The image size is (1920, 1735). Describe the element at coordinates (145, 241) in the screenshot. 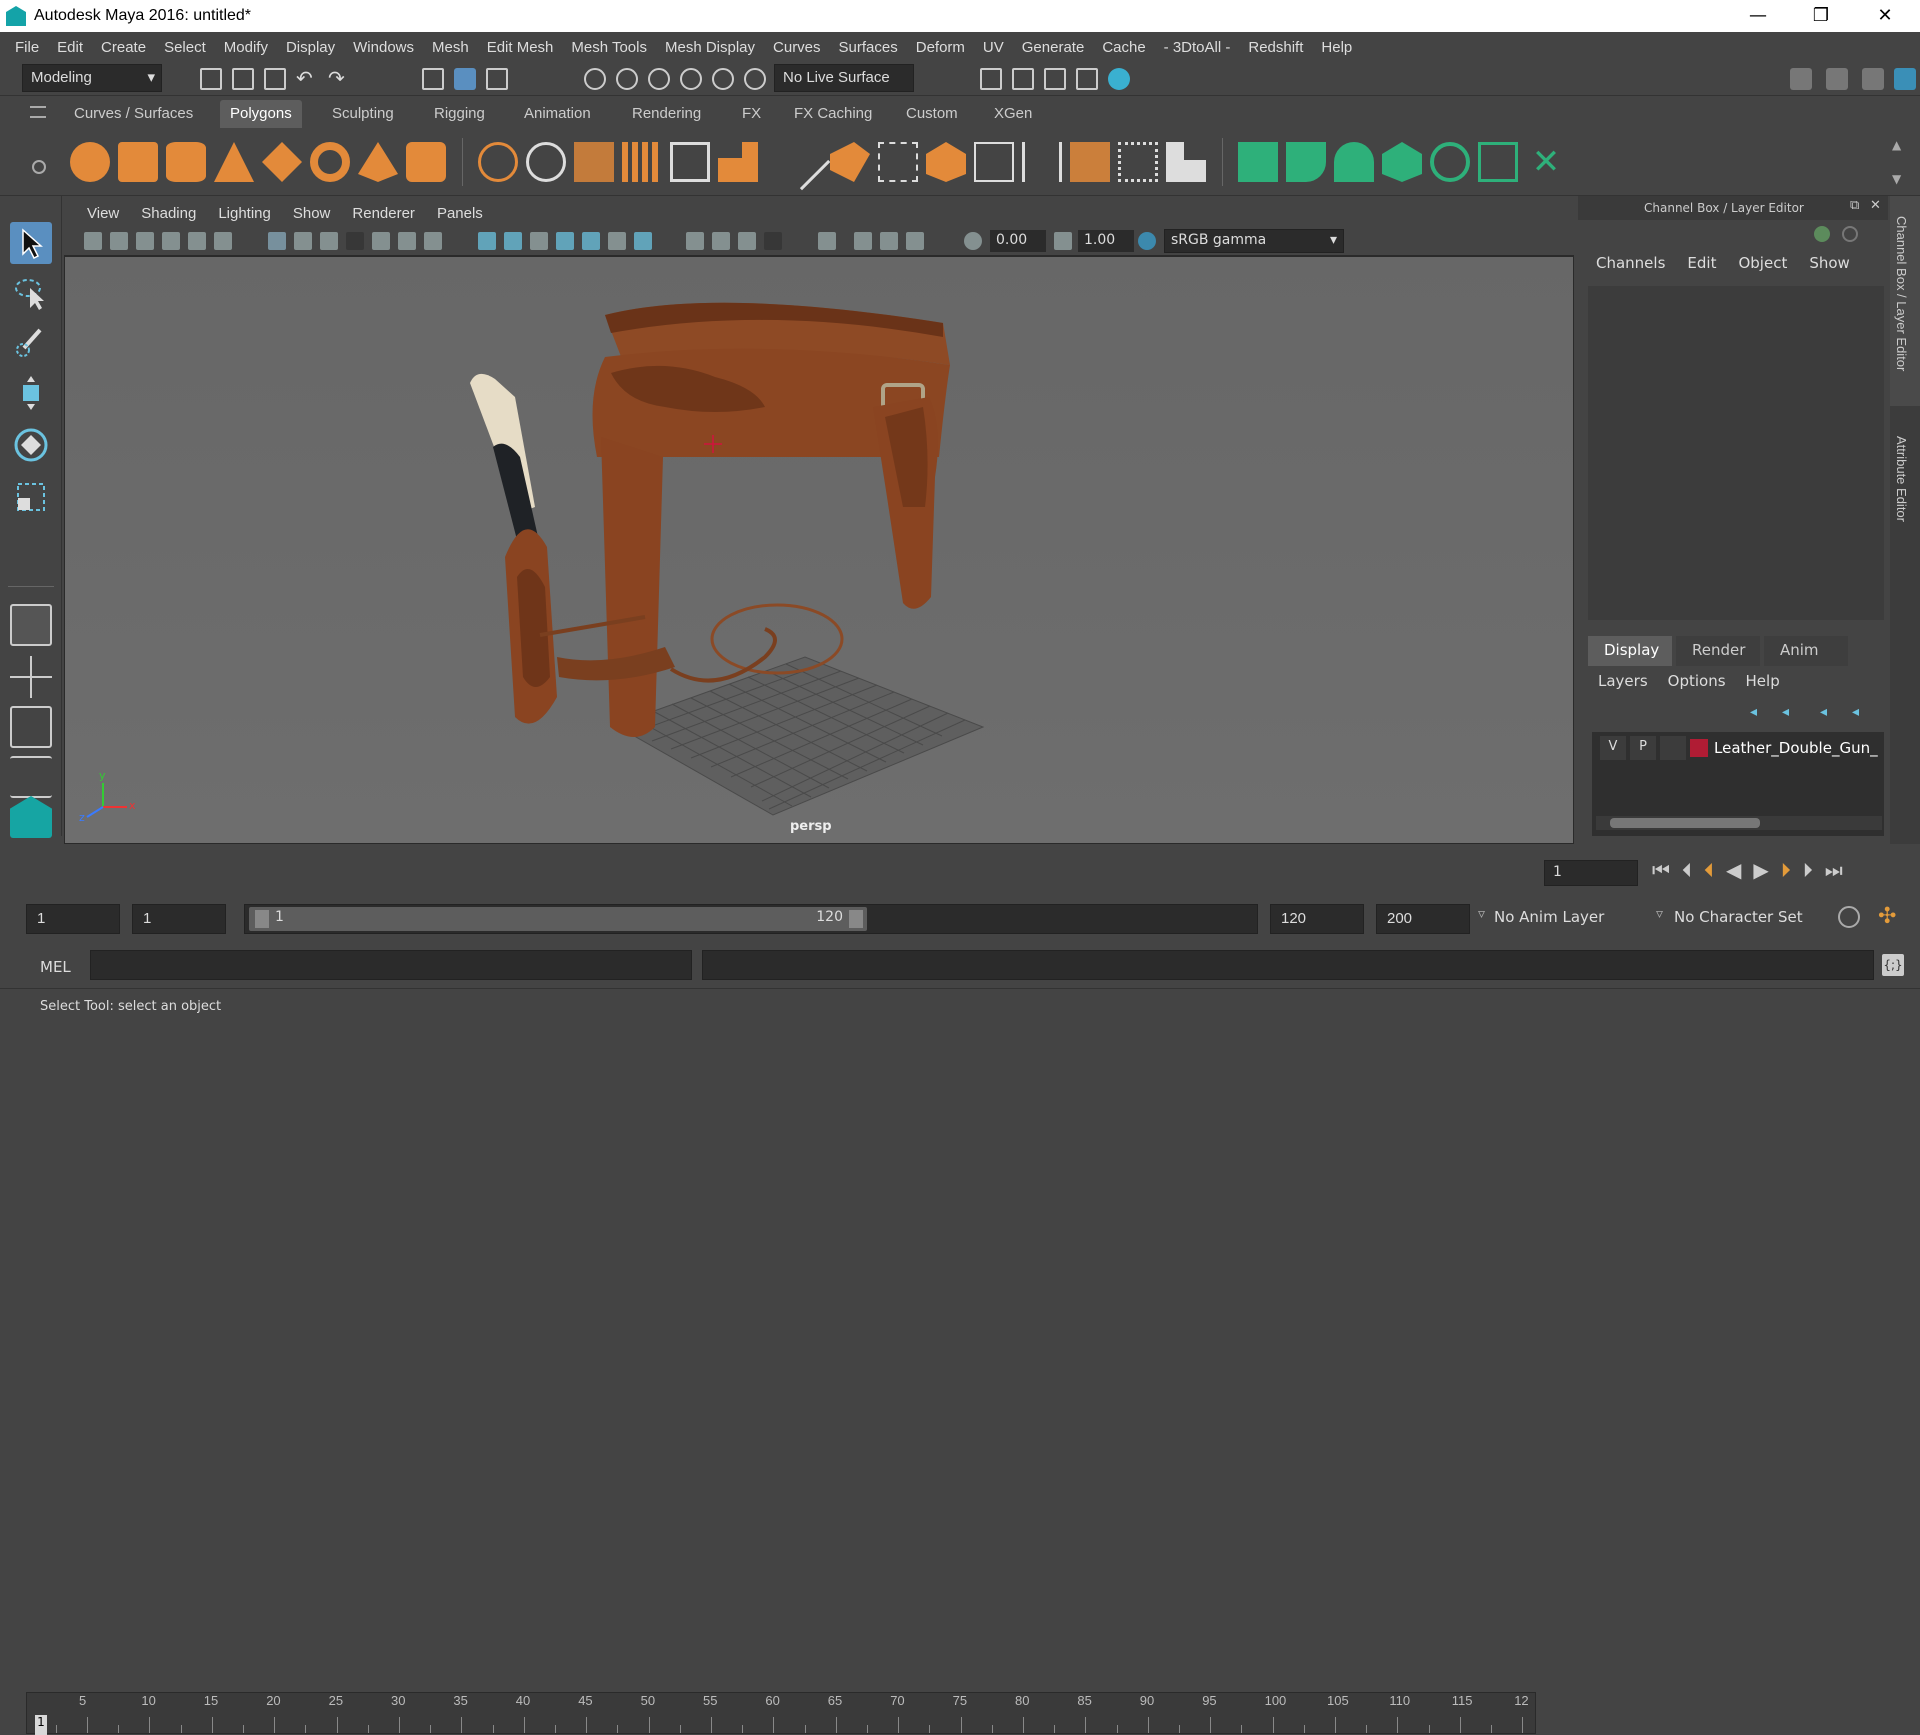

I see `bookmark-icon` at that location.